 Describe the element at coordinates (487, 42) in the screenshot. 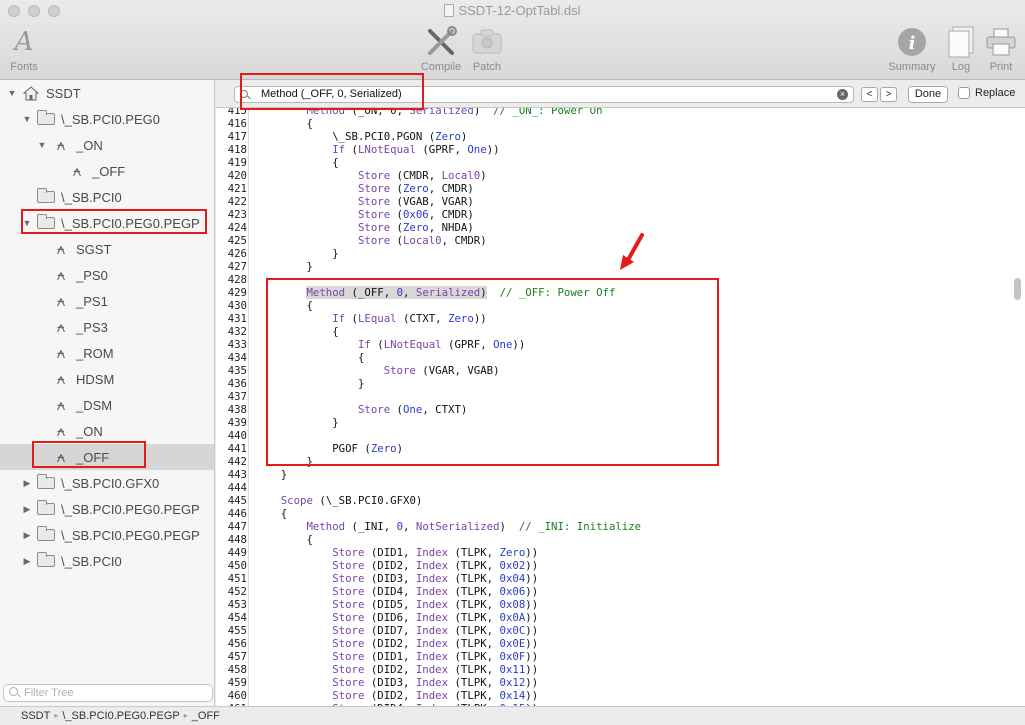

I see `patch-icon` at that location.